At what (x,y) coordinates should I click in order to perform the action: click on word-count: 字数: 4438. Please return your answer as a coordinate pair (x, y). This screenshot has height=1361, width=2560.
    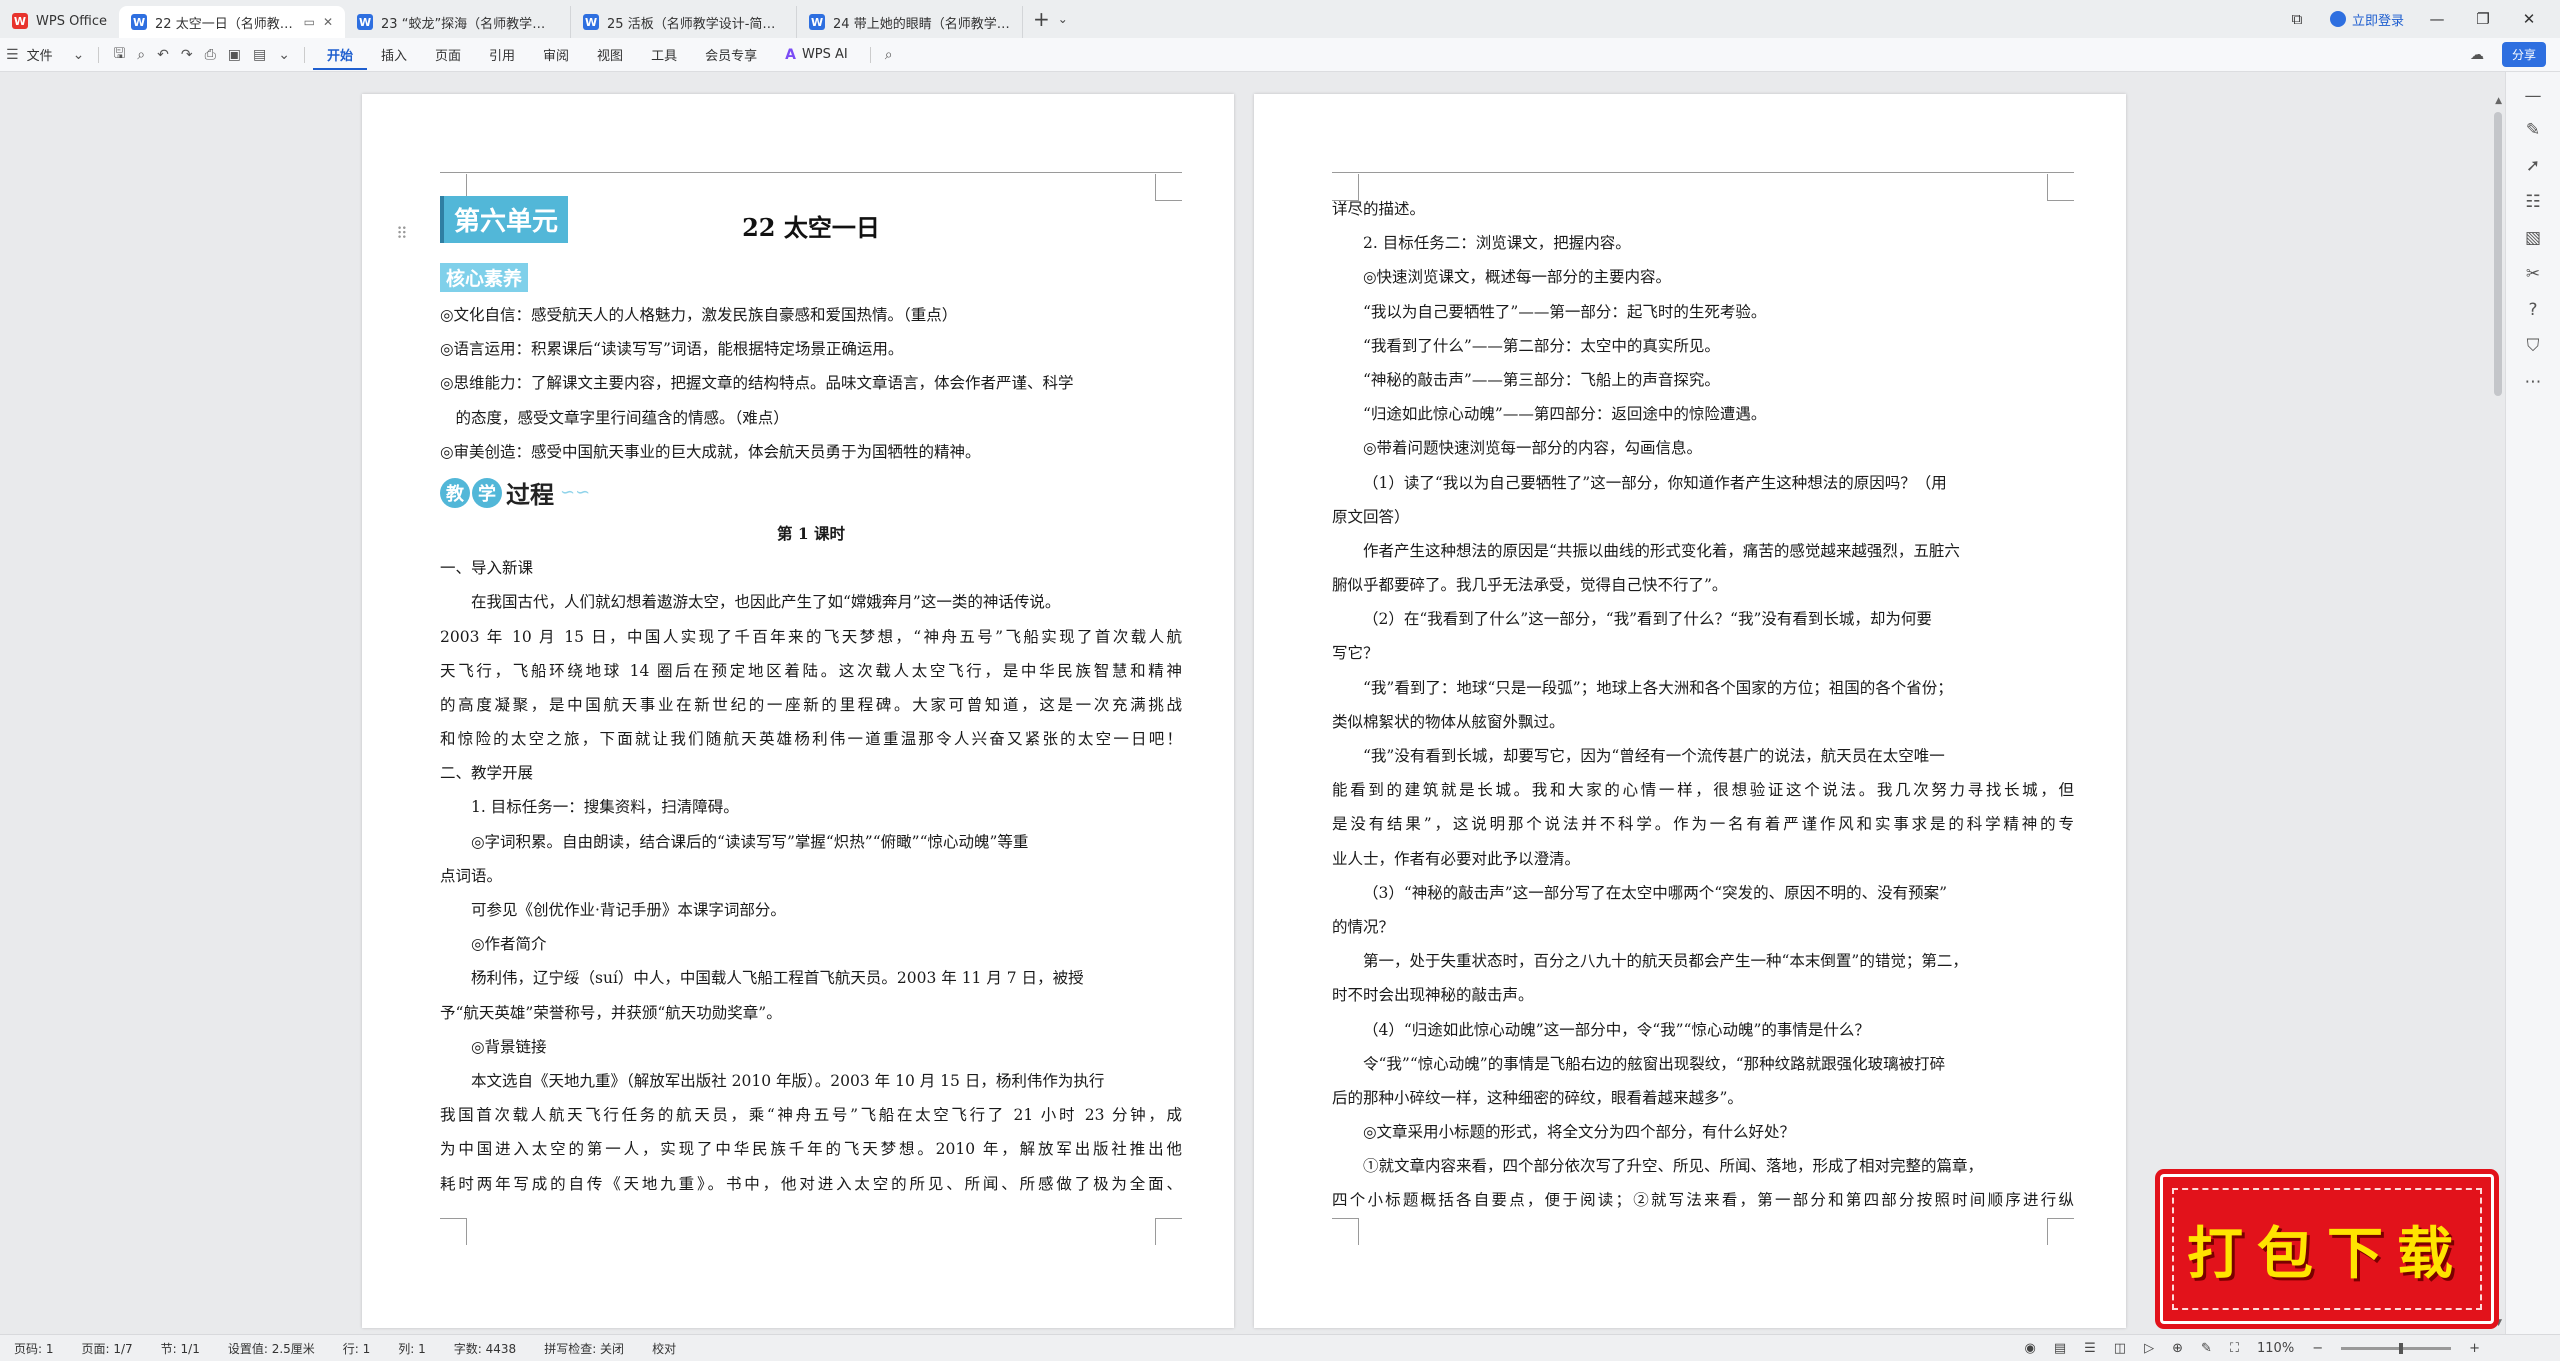
    Looking at the image, I should click on (485, 1348).